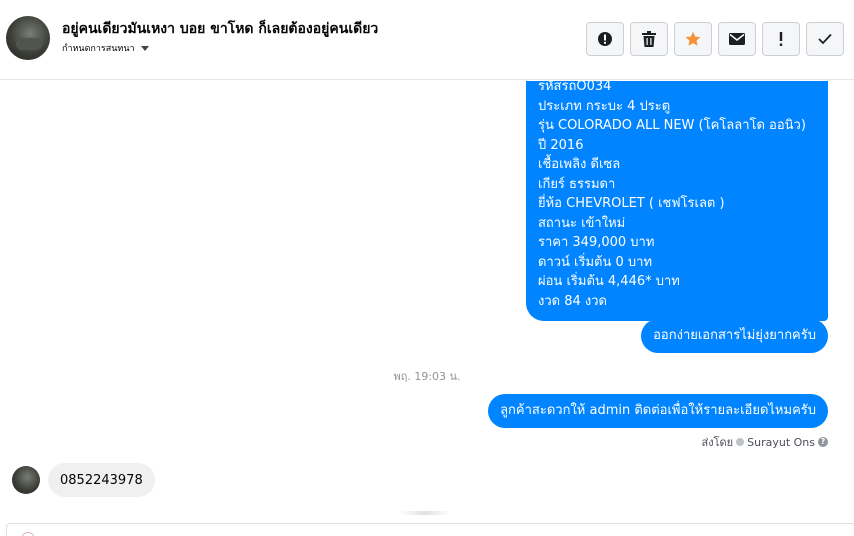 The width and height of the screenshot is (854, 536). I want to click on message-line: รหัสรถO034, so click(575, 87).